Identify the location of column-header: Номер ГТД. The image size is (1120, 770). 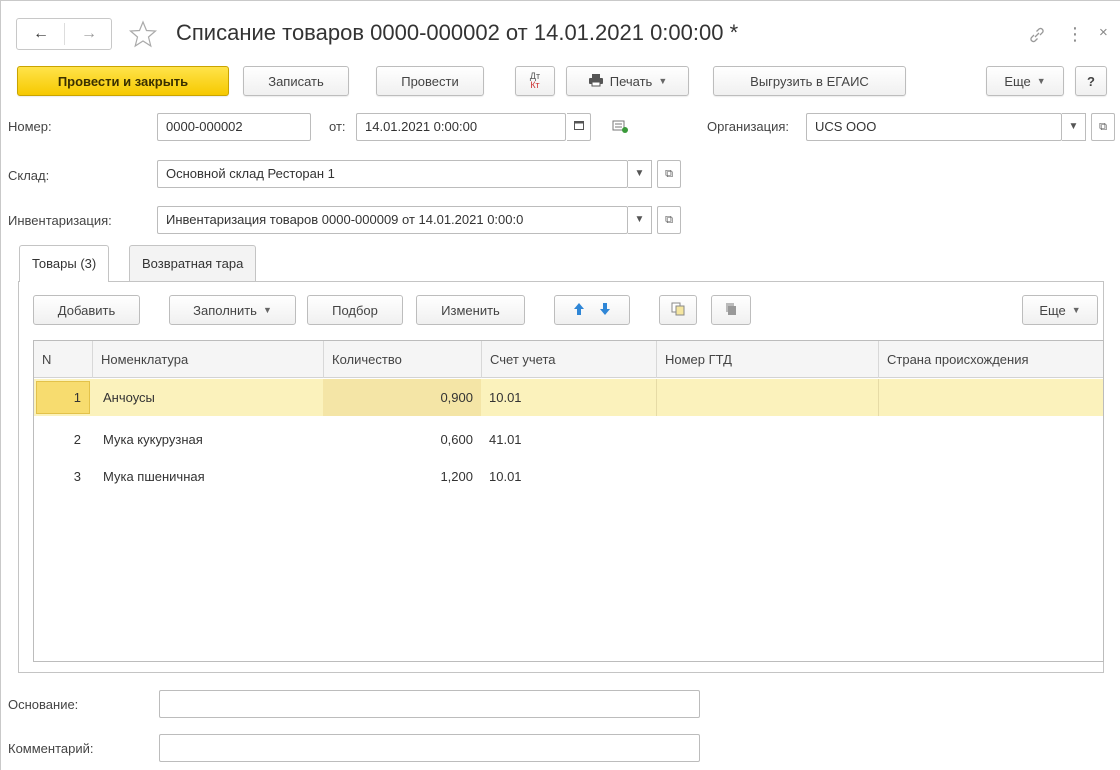
(767, 359).